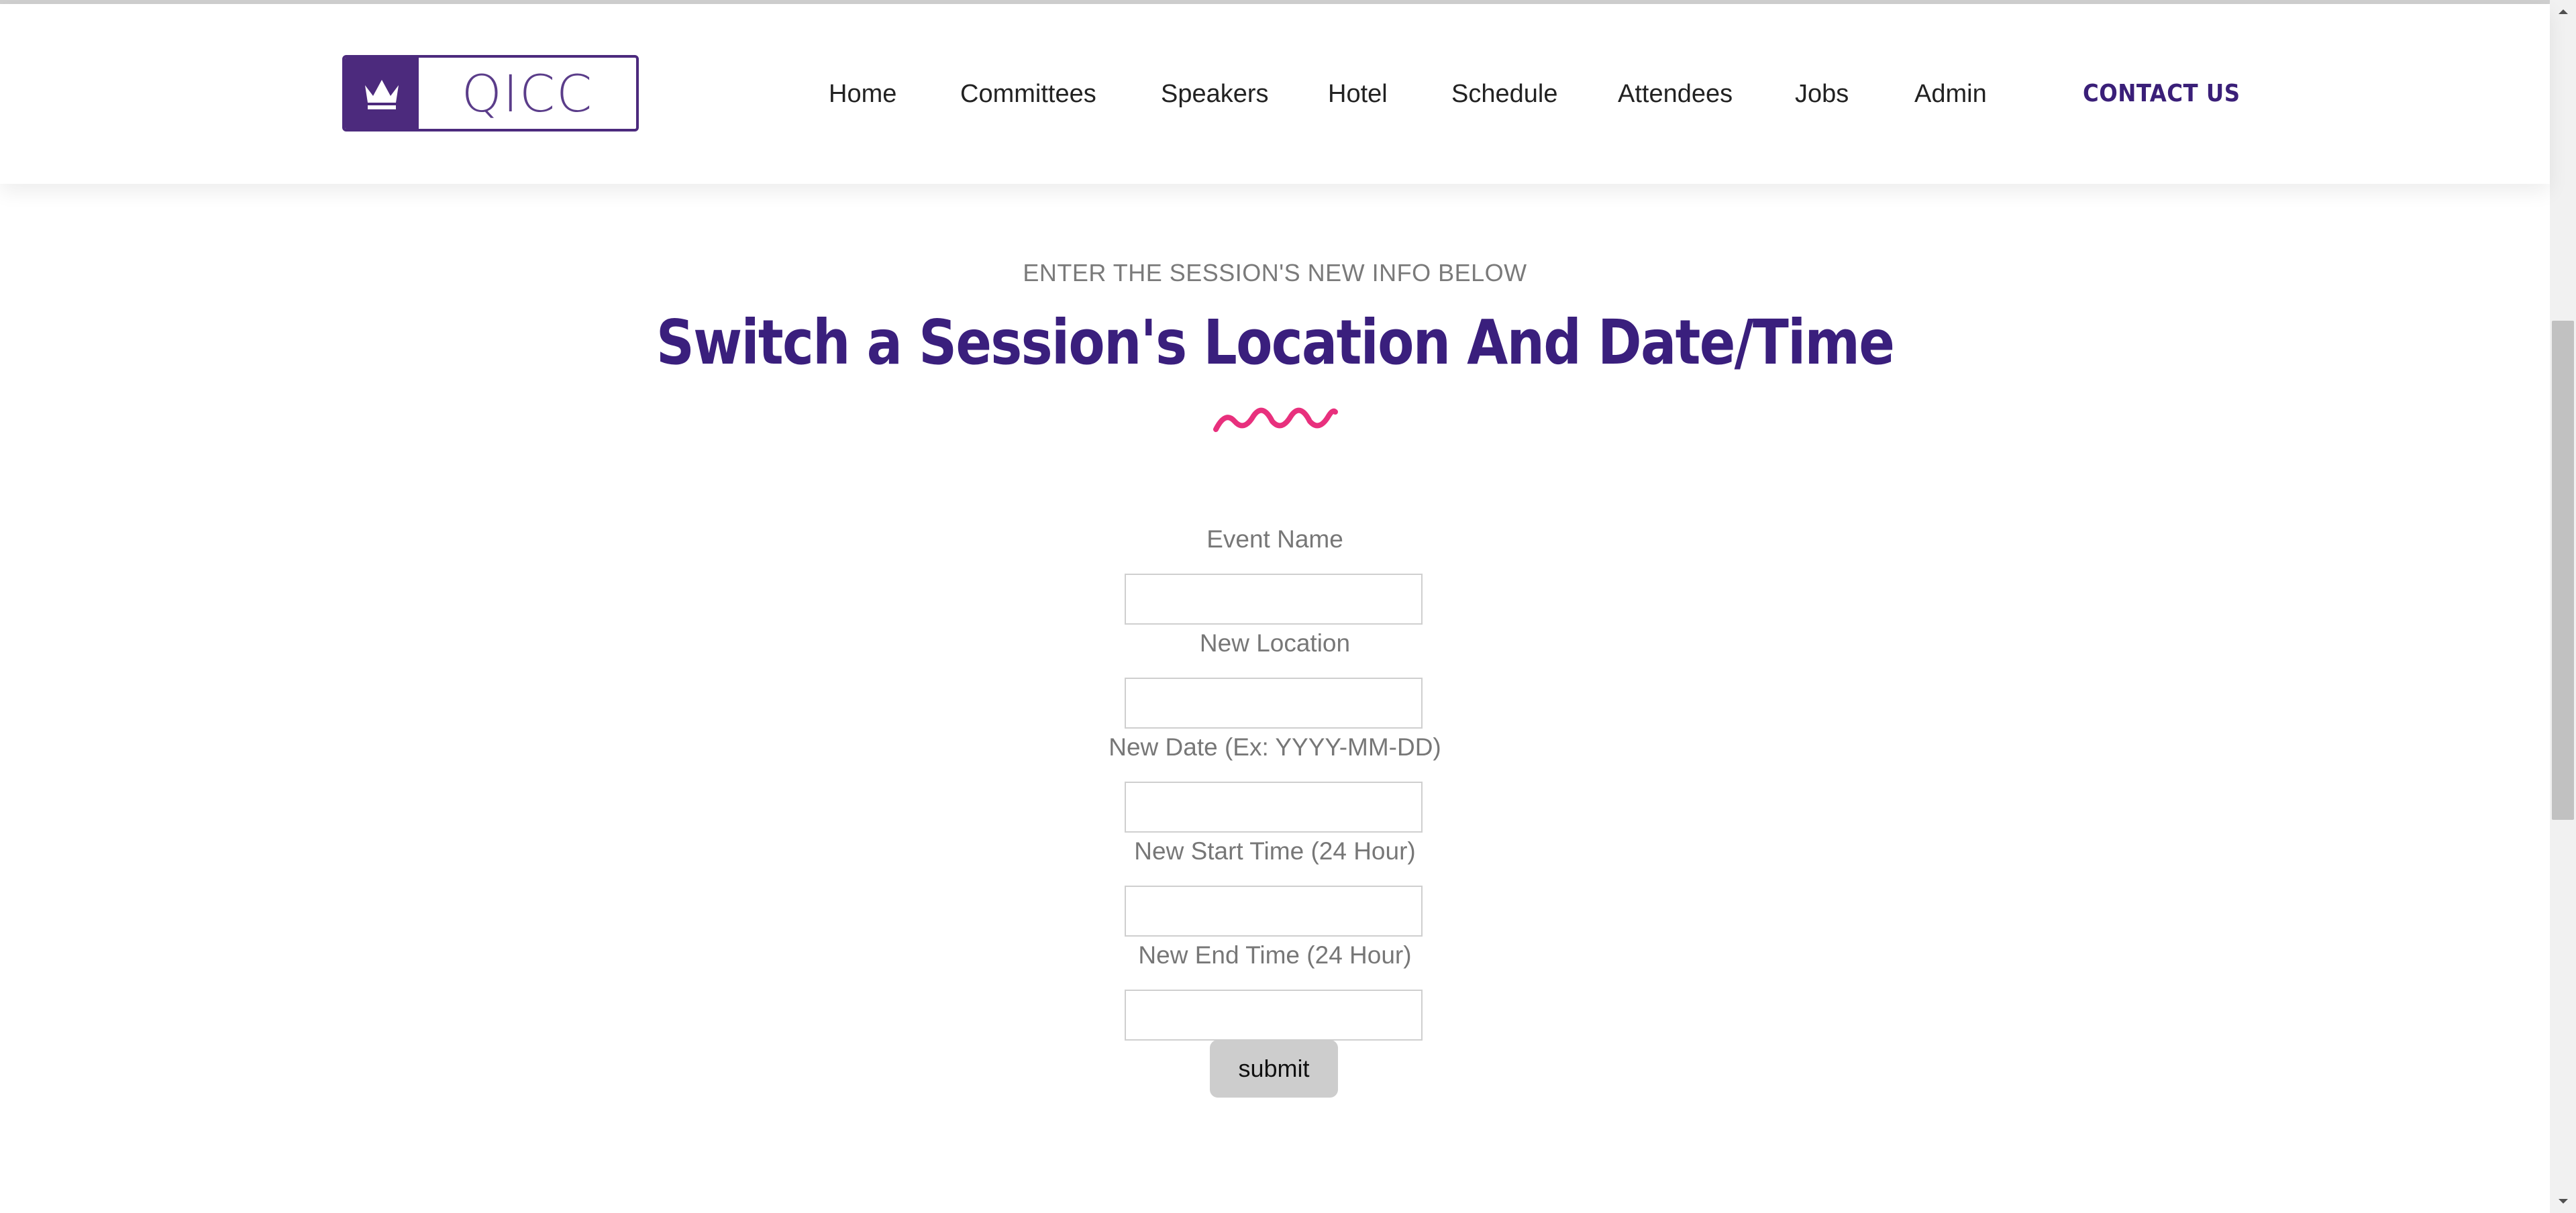 The width and height of the screenshot is (2576, 1213). I want to click on scroll-down-arrow-icon, so click(2563, 1201).